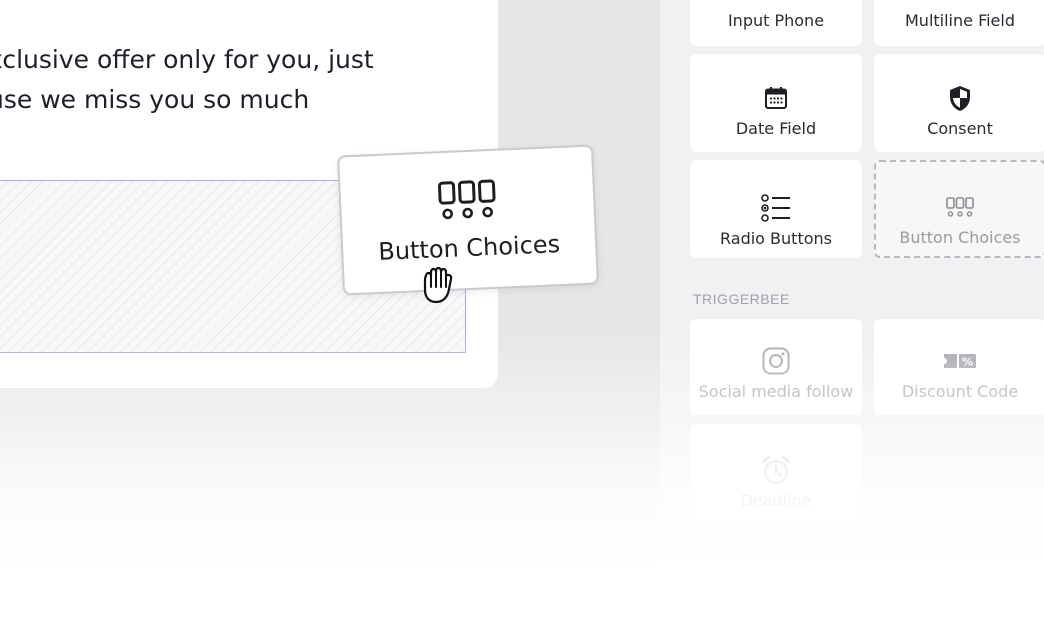 The height and width of the screenshot is (630, 1044). What do you see at coordinates (960, 98) in the screenshot?
I see `shield-icon` at bounding box center [960, 98].